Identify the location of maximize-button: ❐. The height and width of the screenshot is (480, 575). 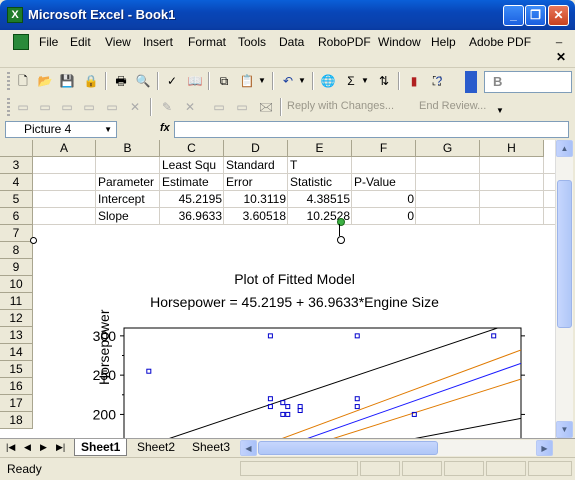
(535, 15).